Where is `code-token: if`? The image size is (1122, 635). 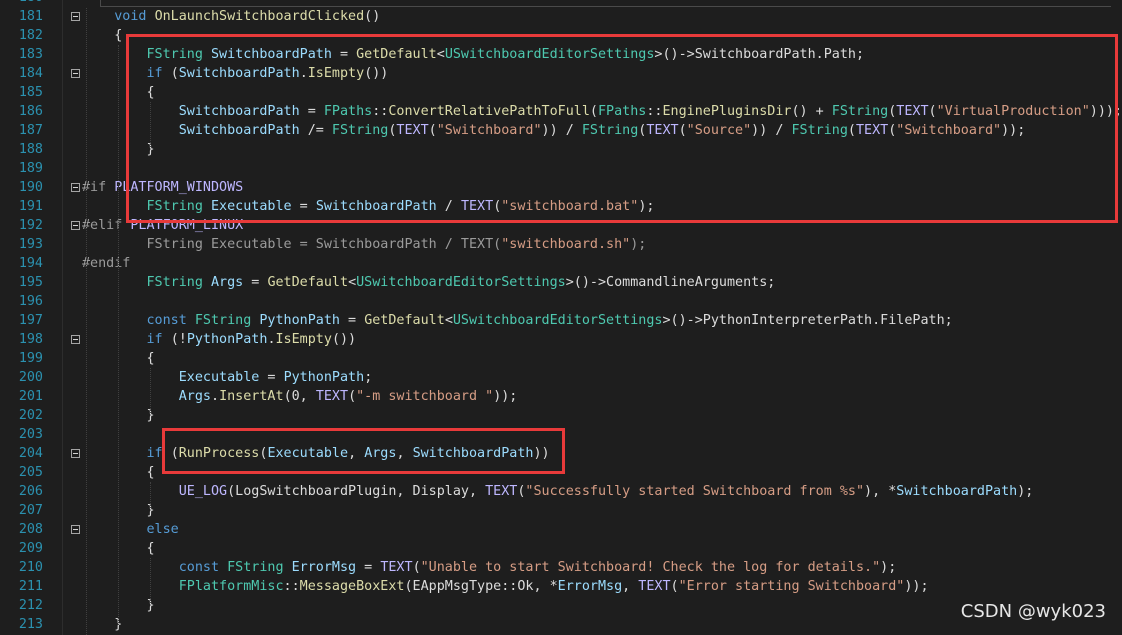 code-token: if is located at coordinates (126, 339).